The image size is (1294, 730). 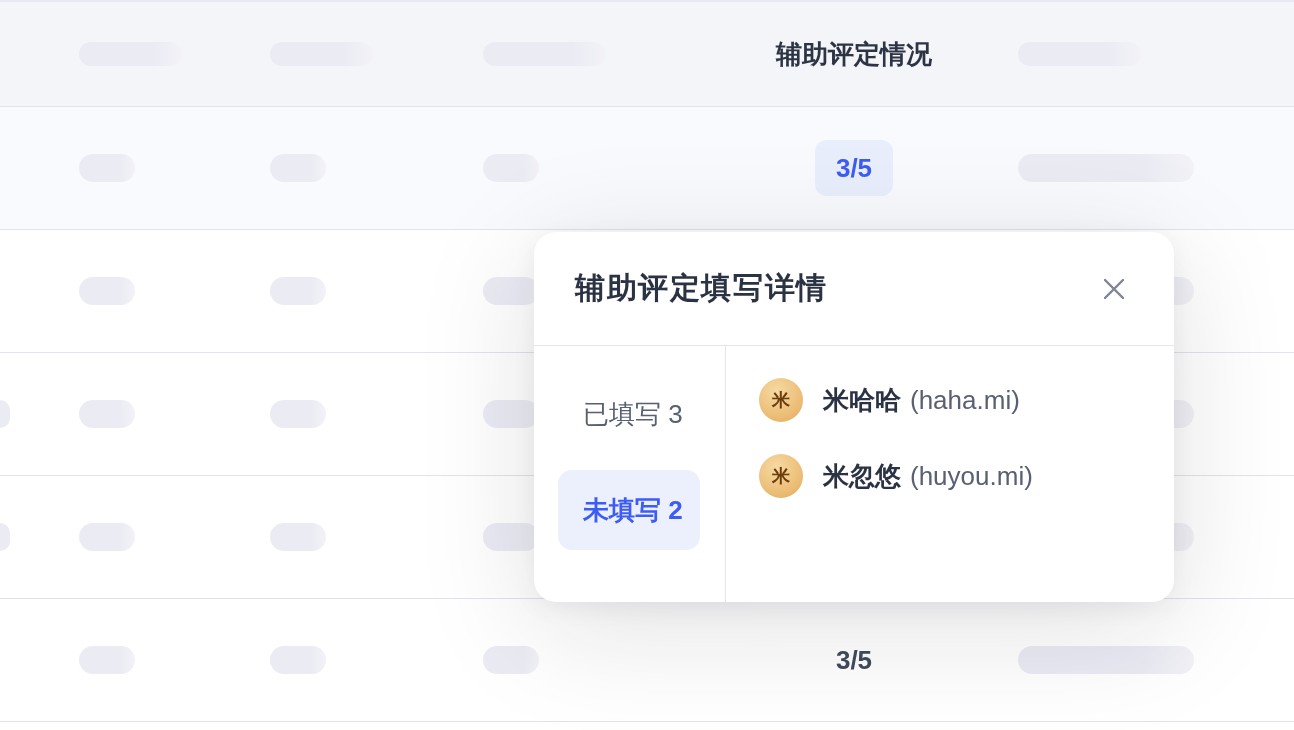 I want to click on column-header: 辅助评定情况, so click(x=854, y=54).